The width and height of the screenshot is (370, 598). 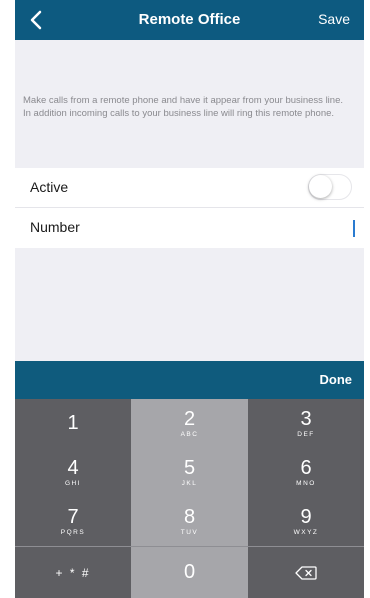 What do you see at coordinates (189, 532) in the screenshot?
I see `key-letters: TUV` at bounding box center [189, 532].